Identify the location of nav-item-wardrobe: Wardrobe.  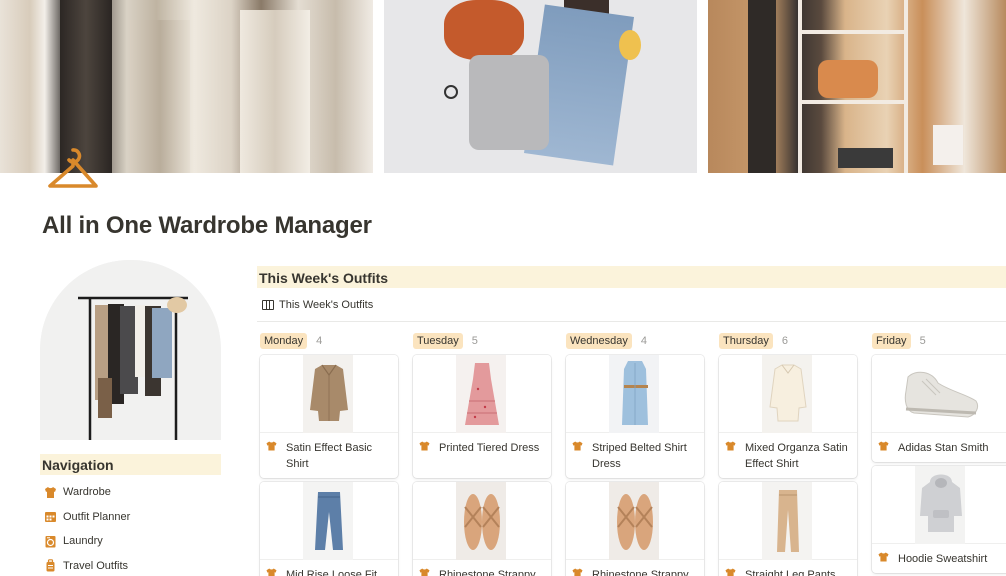
(134, 492).